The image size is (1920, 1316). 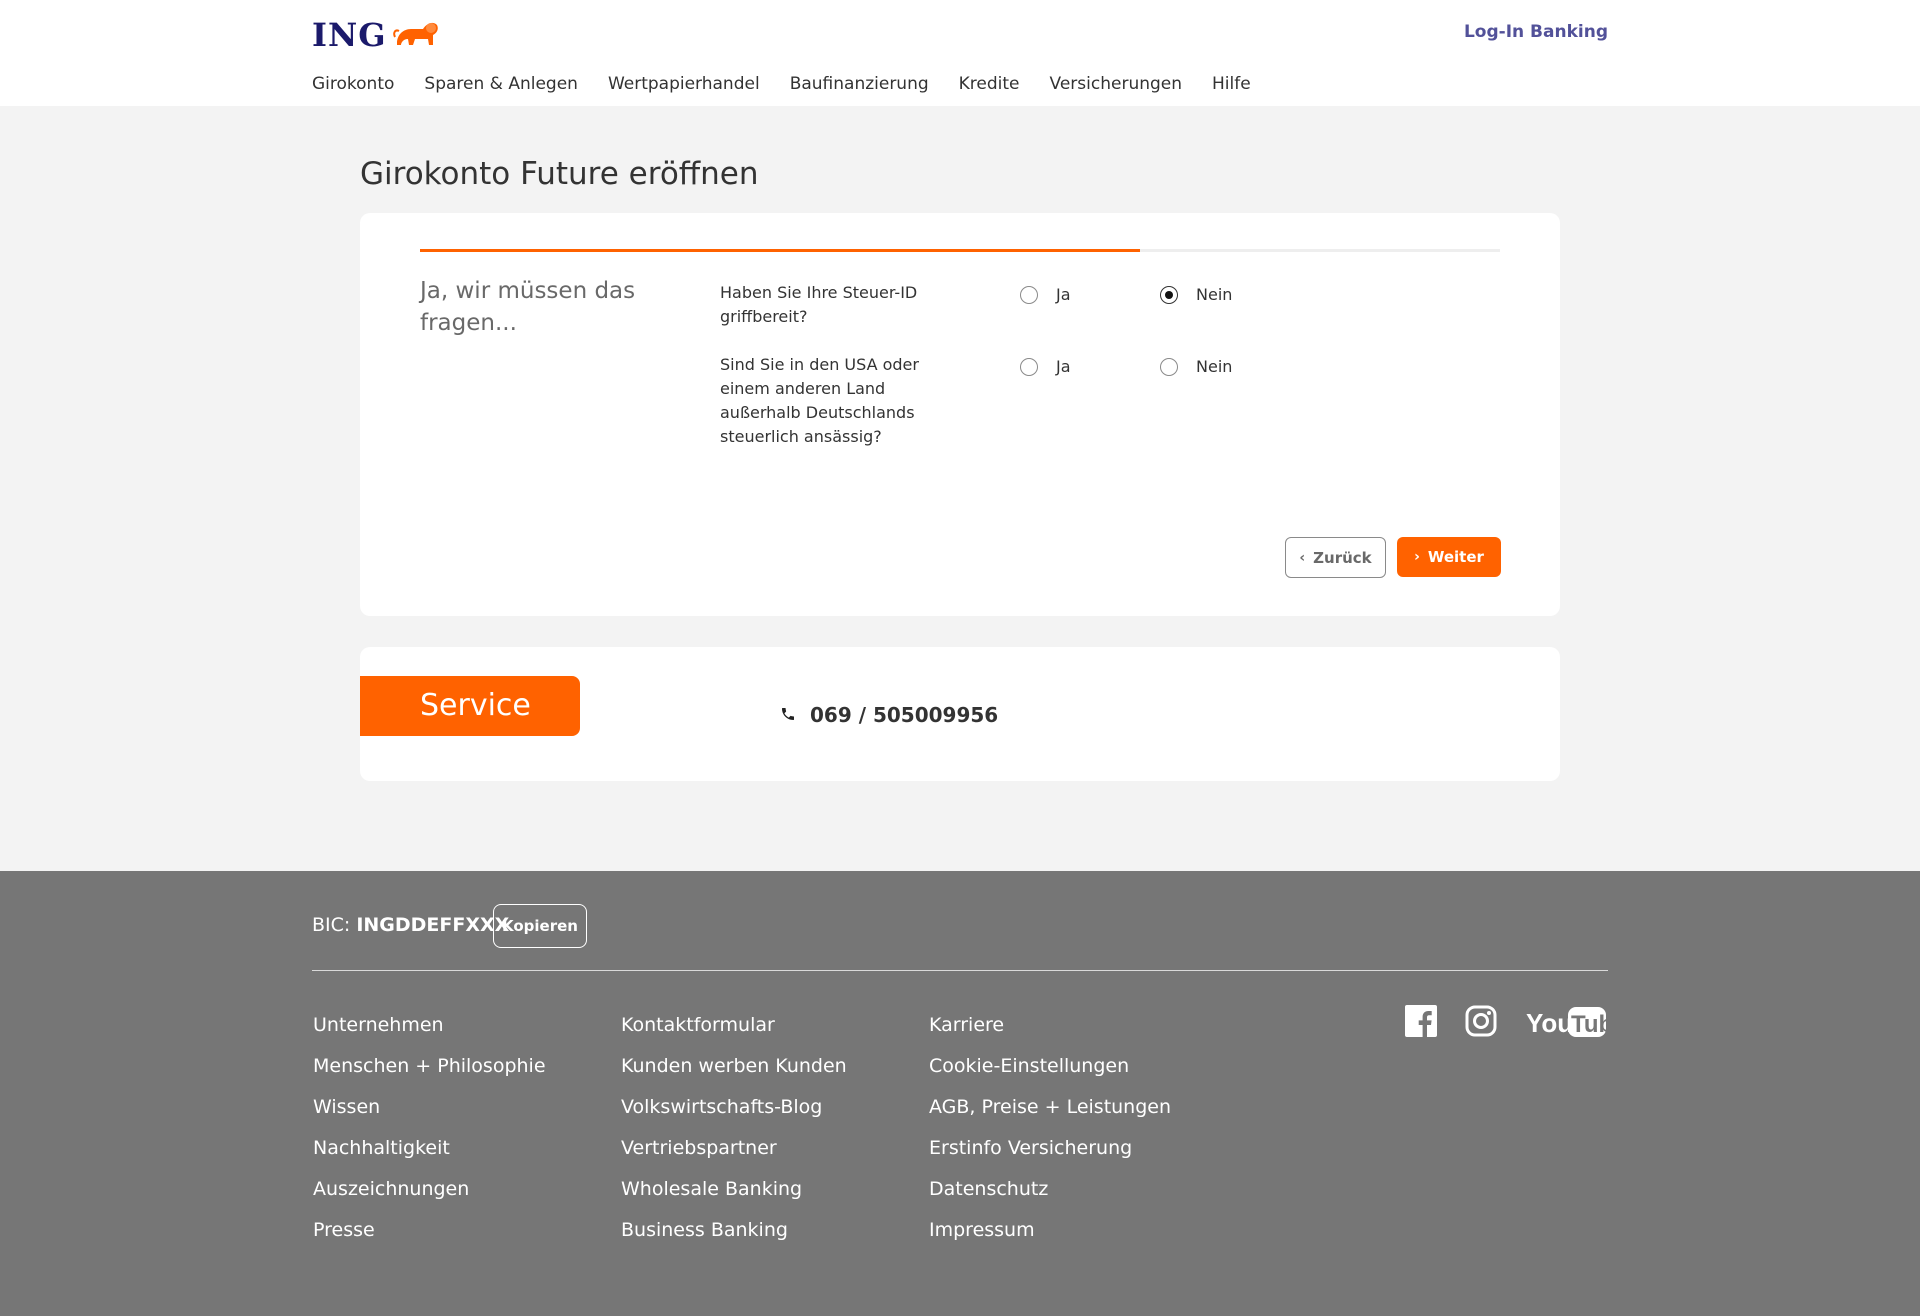 I want to click on option-ansaessig-ja: Ja, so click(x=1045, y=366).